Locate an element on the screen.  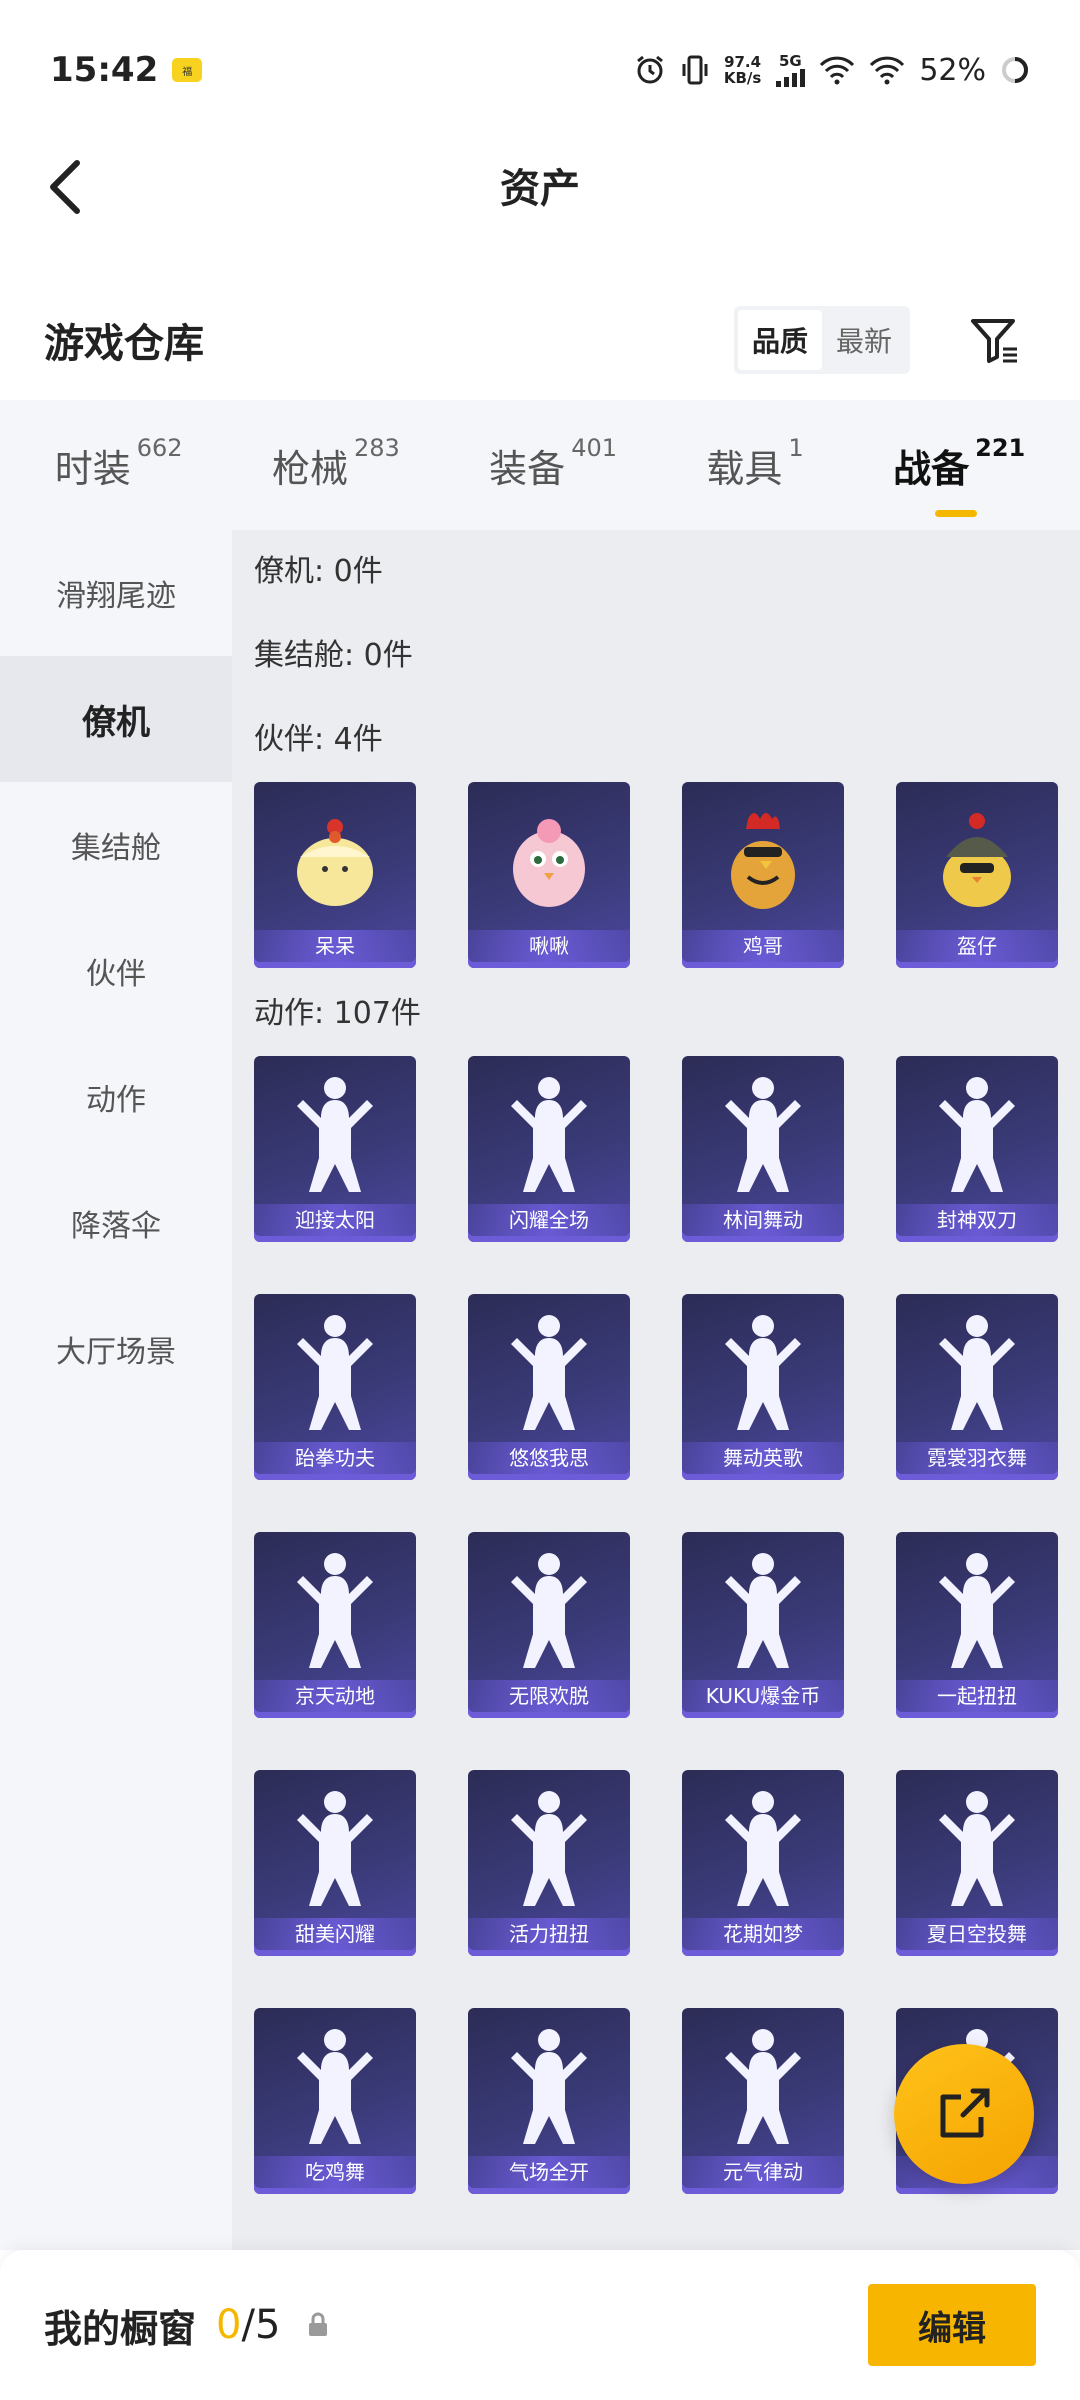
action-name: 吃鸡舞 is located at coordinates (335, 2172).